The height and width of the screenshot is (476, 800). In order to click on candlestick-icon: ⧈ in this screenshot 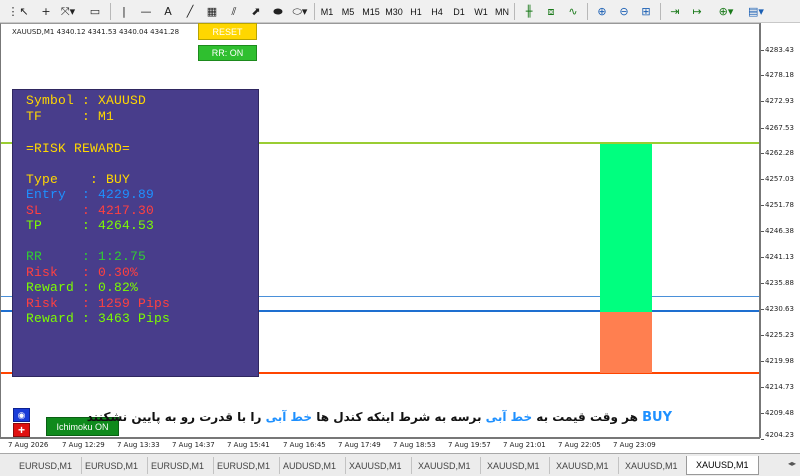, I will do `click(551, 11)`.